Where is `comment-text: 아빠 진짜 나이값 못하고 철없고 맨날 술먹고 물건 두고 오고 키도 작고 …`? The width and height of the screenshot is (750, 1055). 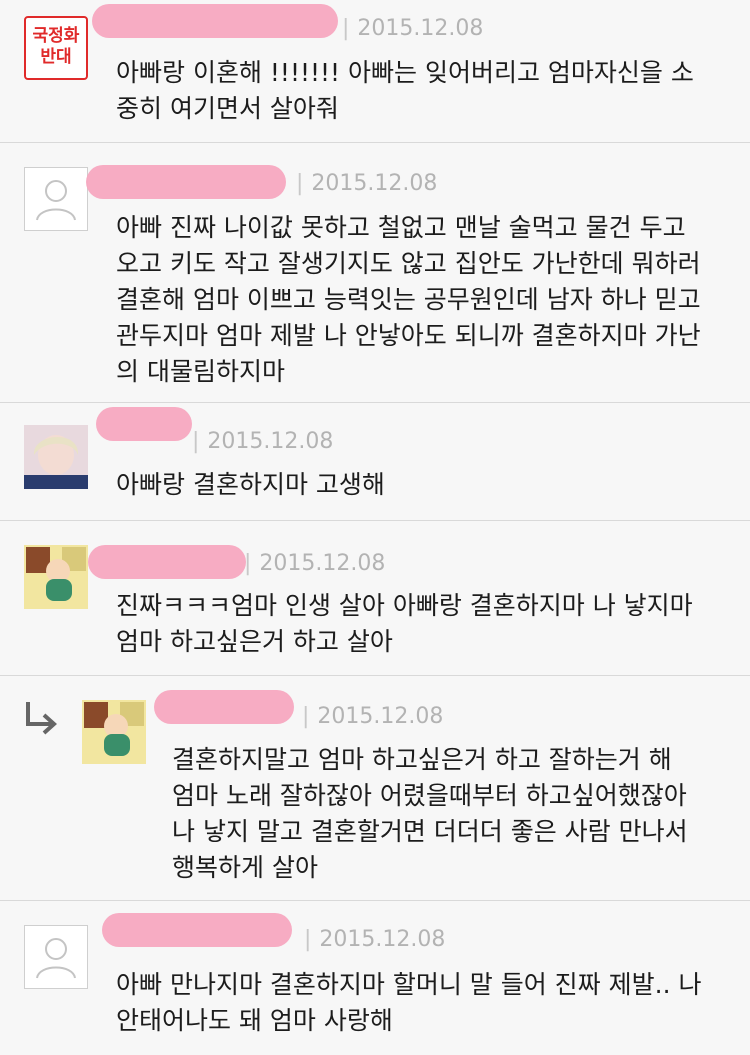
comment-text: 아빠 진짜 나이값 못하고 철없고 맨날 술먹고 물건 두고 오고 키도 작고 … is located at coordinates (408, 299).